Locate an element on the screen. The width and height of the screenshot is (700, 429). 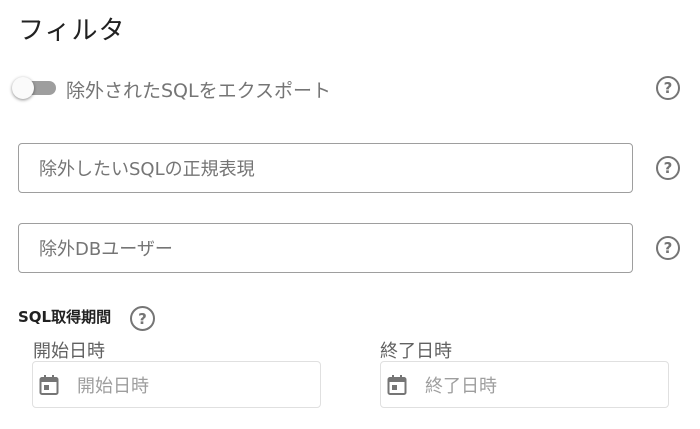
toggle-knob is located at coordinates (23, 88).